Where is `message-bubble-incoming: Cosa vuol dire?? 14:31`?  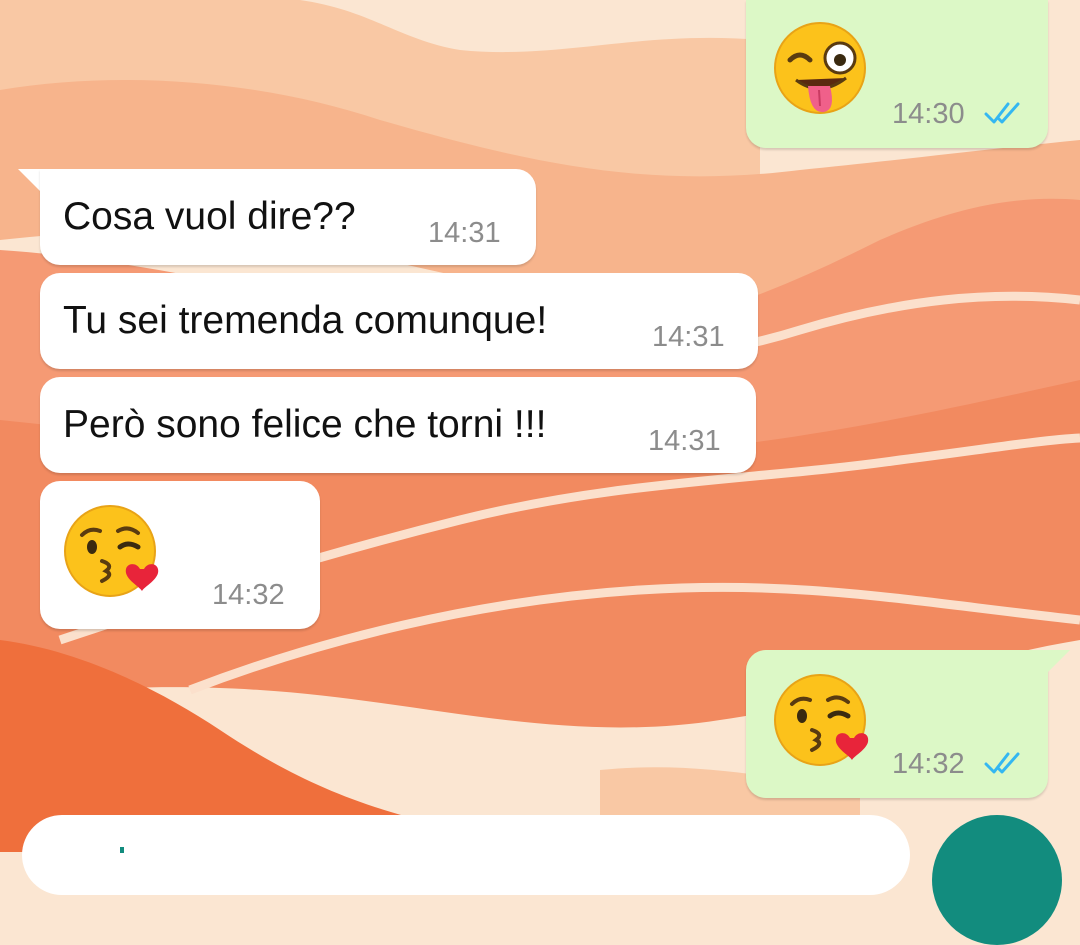 message-bubble-incoming: Cosa vuol dire?? 14:31 is located at coordinates (288, 217).